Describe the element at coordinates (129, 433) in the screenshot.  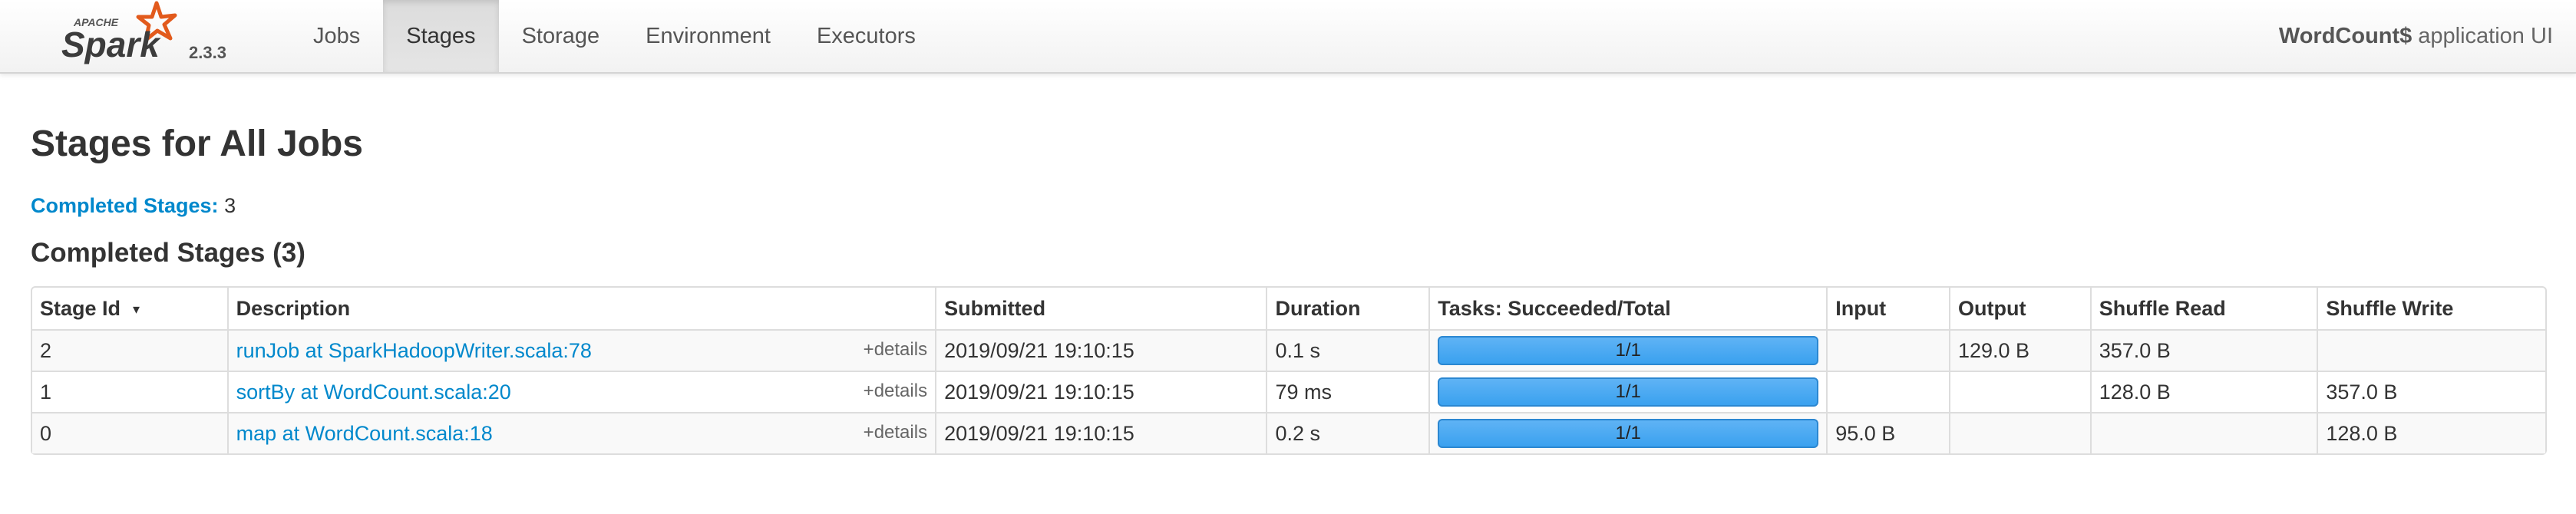
I see `cell-stage-id: 0` at that location.